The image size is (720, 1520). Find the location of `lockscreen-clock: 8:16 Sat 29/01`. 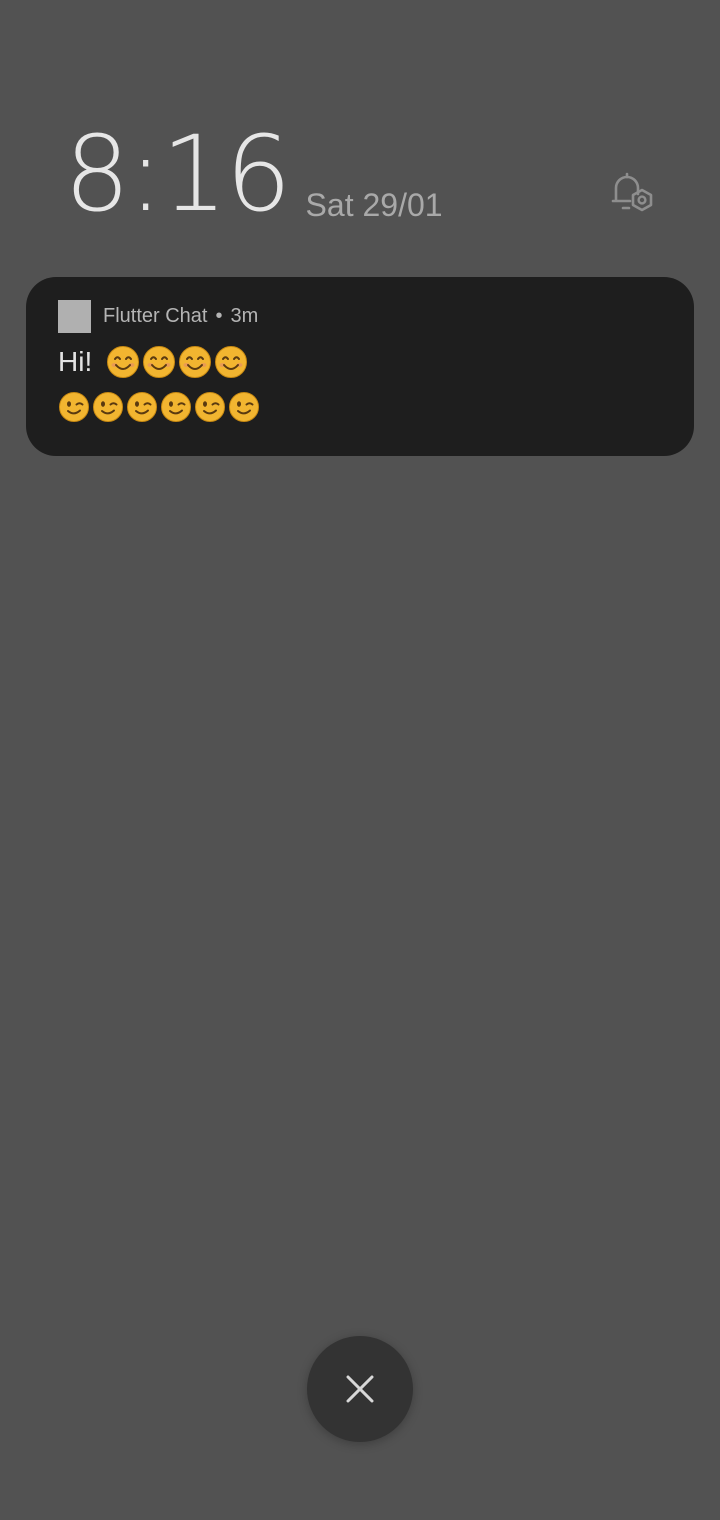

lockscreen-clock: 8:16 Sat 29/01 is located at coordinates (253, 174).